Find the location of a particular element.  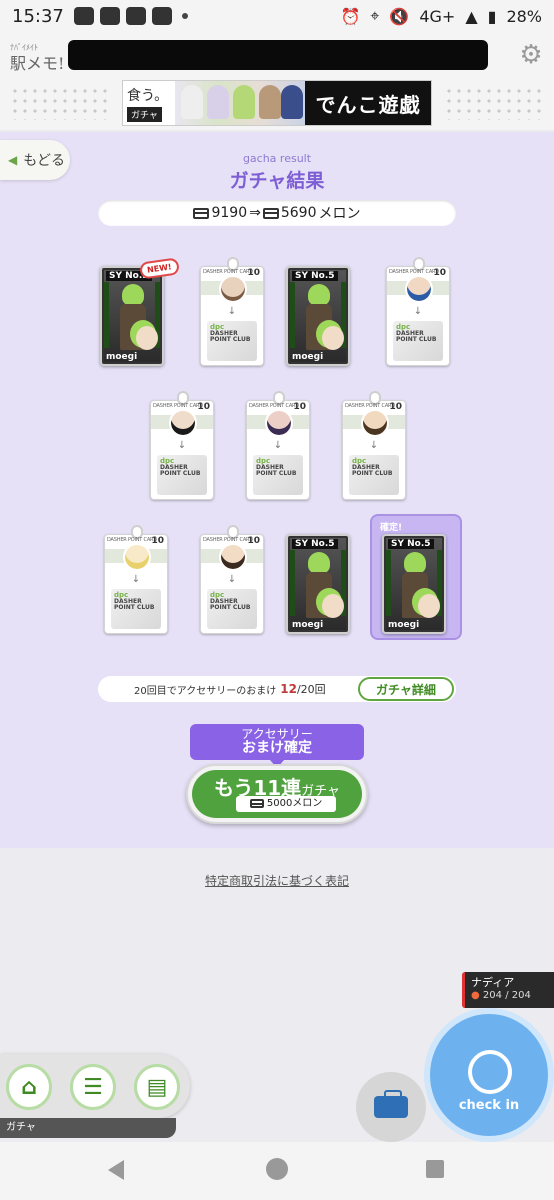

location-icon: ⌖ is located at coordinates (375, 15).